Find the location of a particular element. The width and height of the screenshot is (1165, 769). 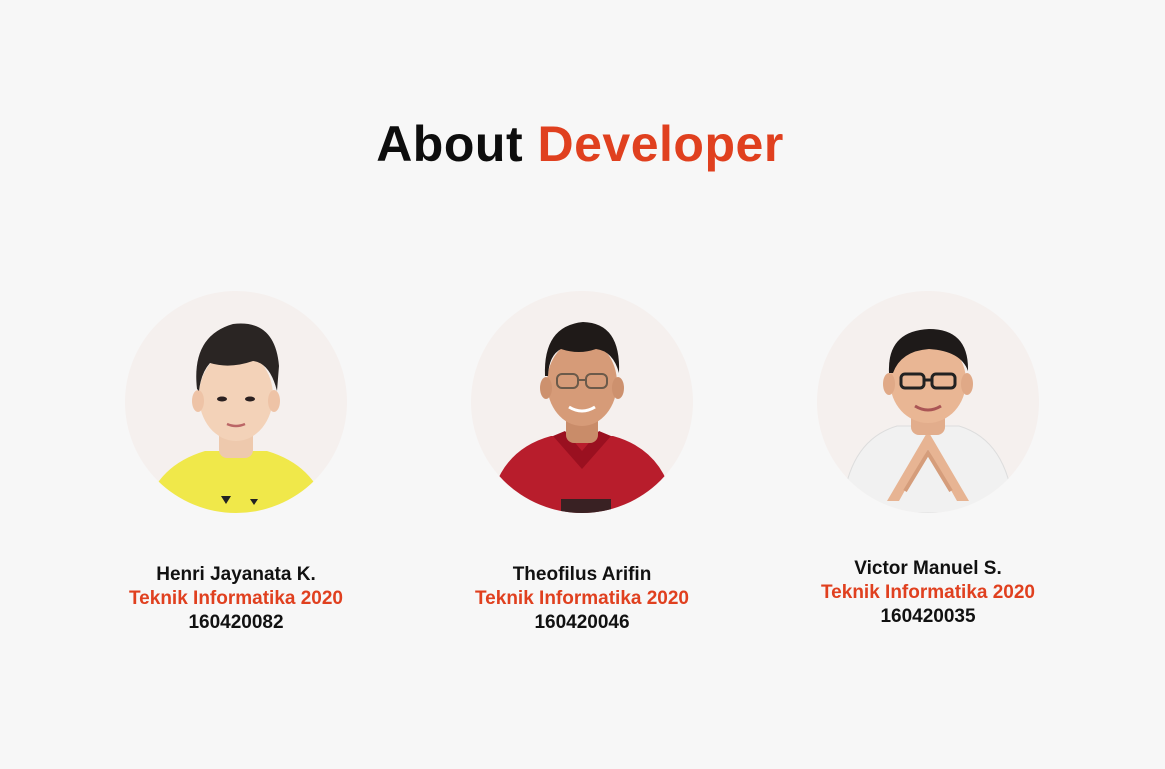

page-title: About Developer is located at coordinates (580, 144).